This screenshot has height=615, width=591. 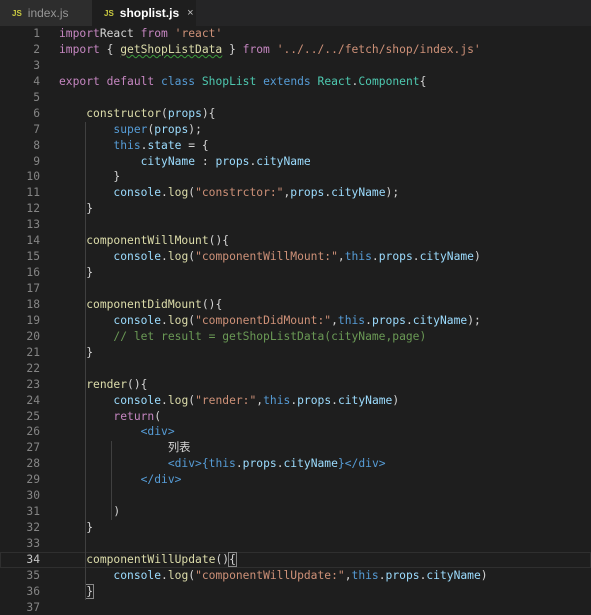 I want to click on code-line: 7 super(props);, so click(x=295, y=130).